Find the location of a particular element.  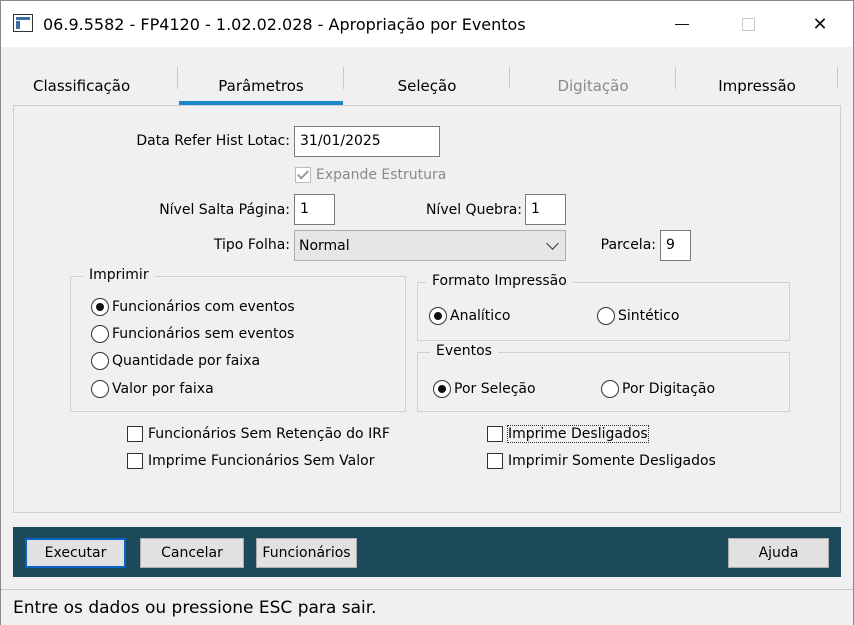

nivel-quebra-label: Nível Quebra: is located at coordinates (473, 210).